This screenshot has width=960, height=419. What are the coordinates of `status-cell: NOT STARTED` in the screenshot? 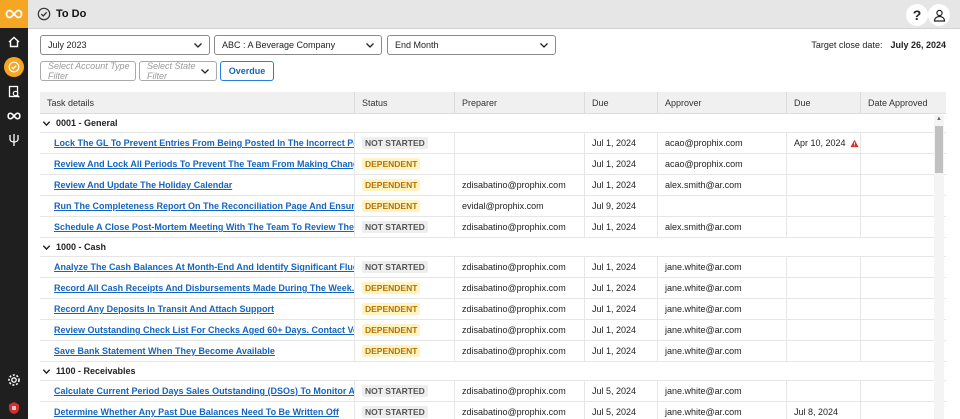 It's located at (405, 391).